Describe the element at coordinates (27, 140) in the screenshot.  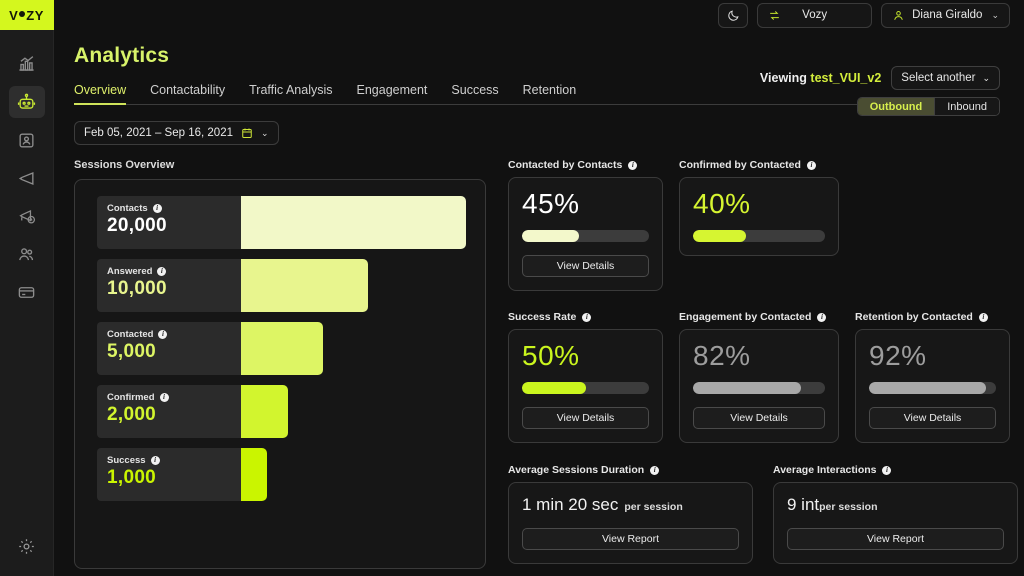
I see `sidebar-item-contacts` at that location.